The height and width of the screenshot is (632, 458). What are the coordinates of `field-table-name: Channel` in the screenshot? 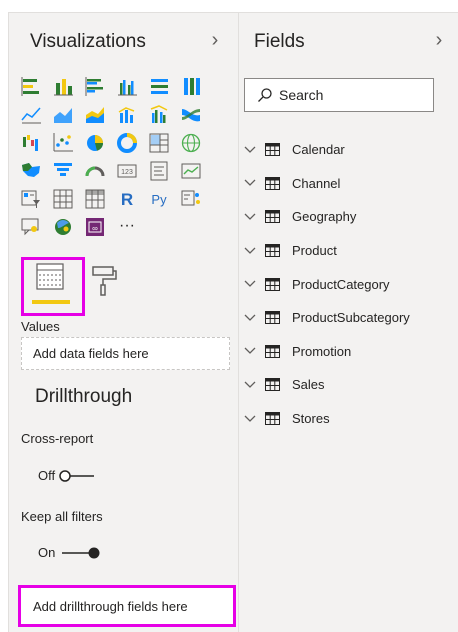 It's located at (316, 183).